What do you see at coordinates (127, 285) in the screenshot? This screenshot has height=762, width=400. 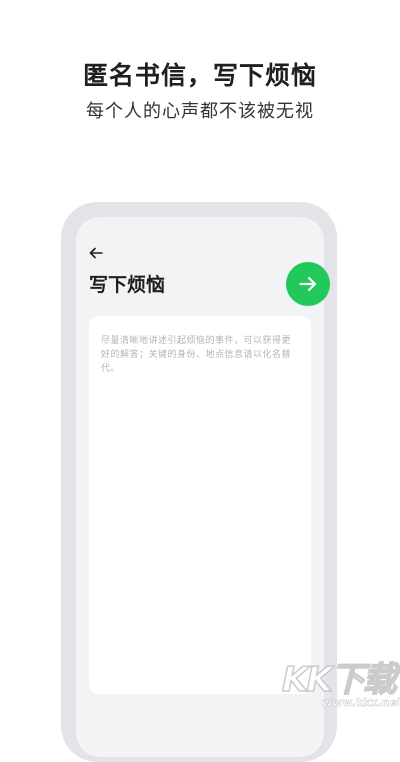 I see `screen-title: 写下烦恼` at bounding box center [127, 285].